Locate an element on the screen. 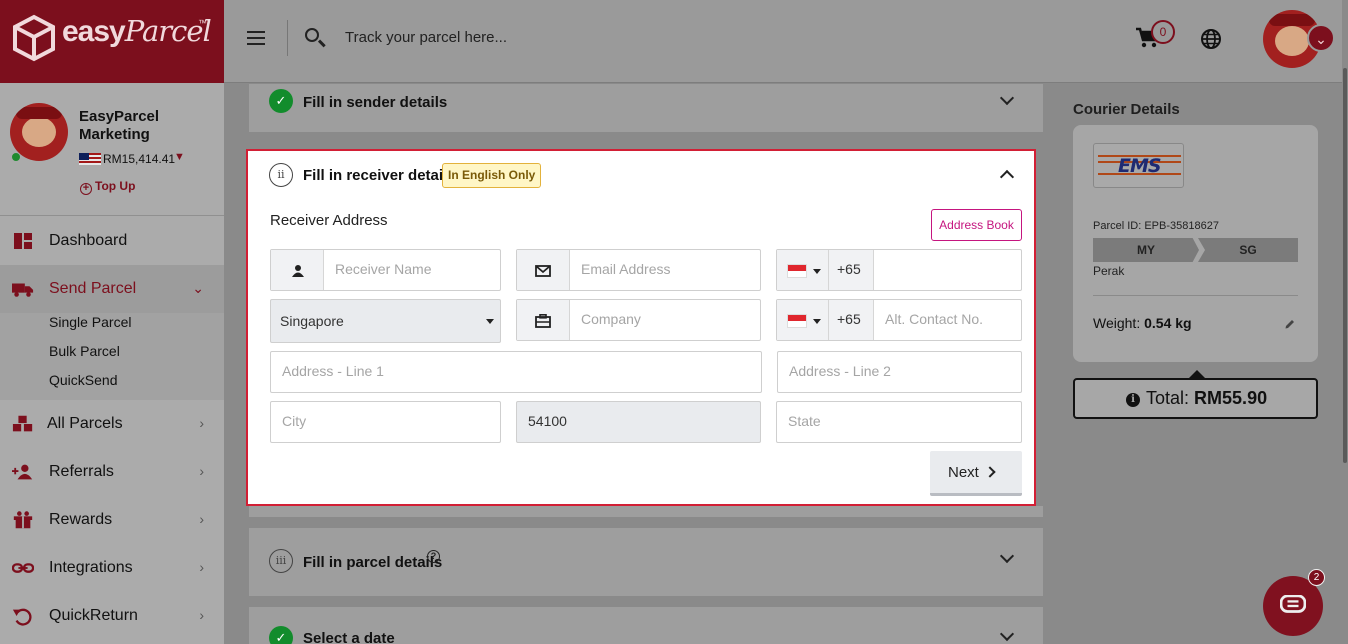 This screenshot has height=644, width=1348. return-icon is located at coordinates (22, 617).